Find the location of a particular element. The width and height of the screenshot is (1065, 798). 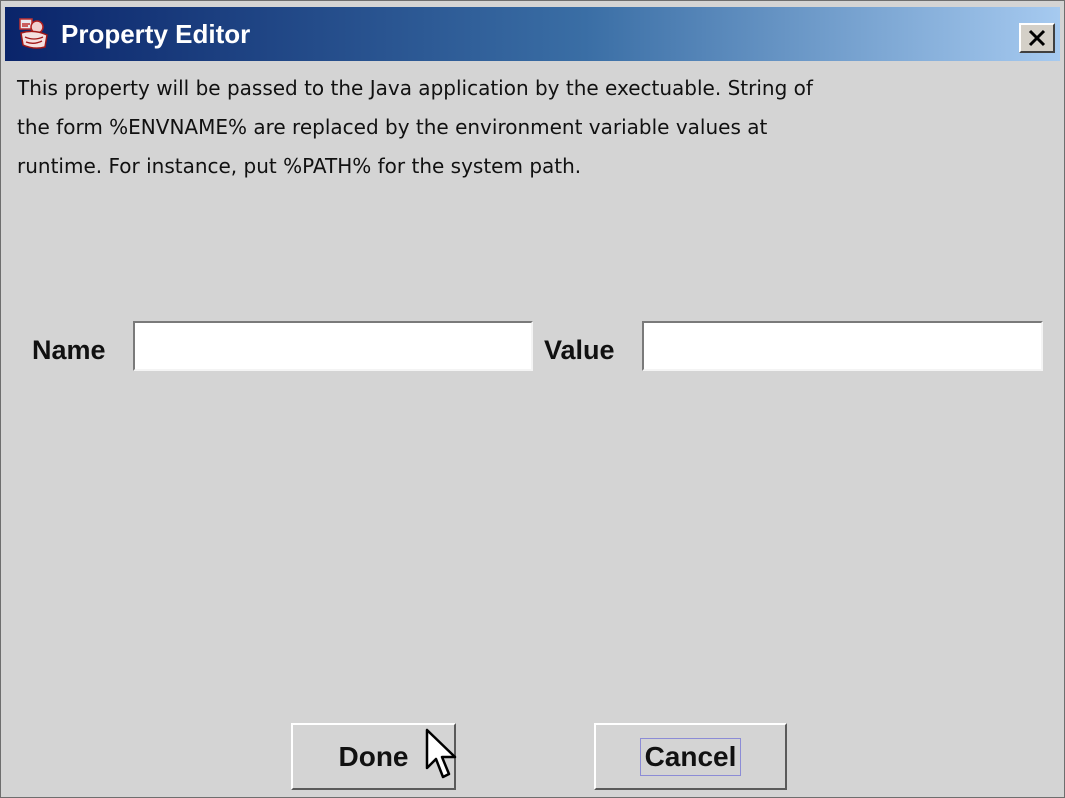

value-input is located at coordinates (842, 346).